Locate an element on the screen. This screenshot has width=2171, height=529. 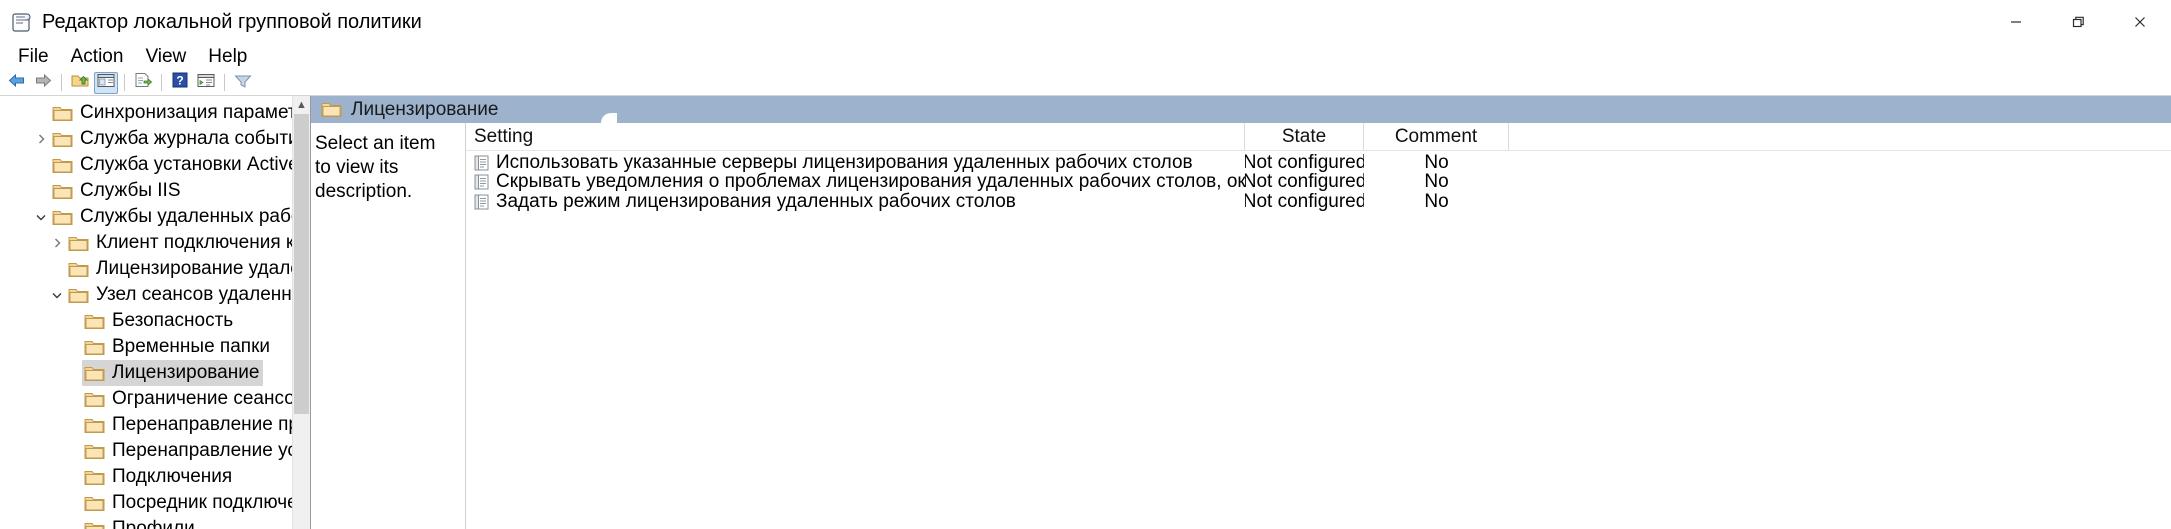
tree-item-label: Служба установки ActiveX is located at coordinates (195, 164).